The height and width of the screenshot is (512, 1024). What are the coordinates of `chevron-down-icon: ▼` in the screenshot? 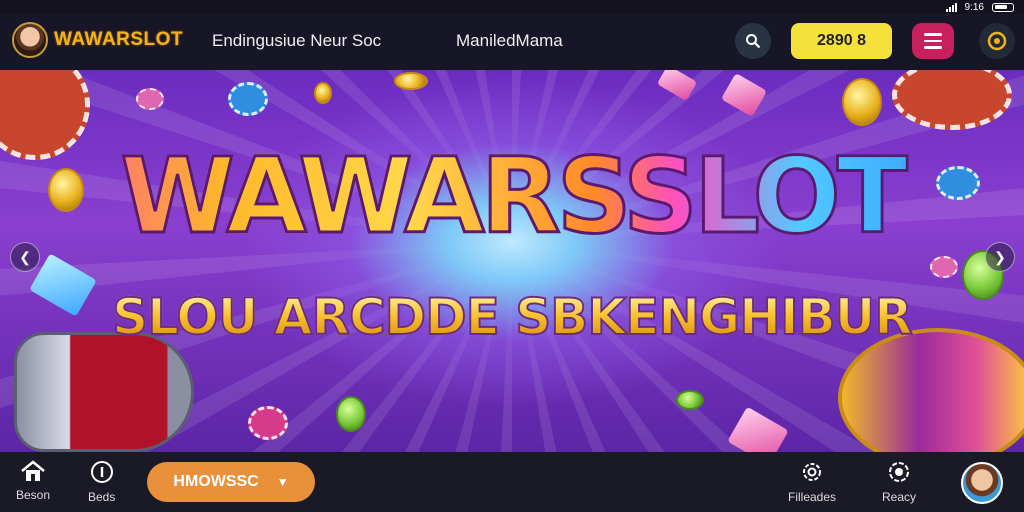 It's located at (282, 482).